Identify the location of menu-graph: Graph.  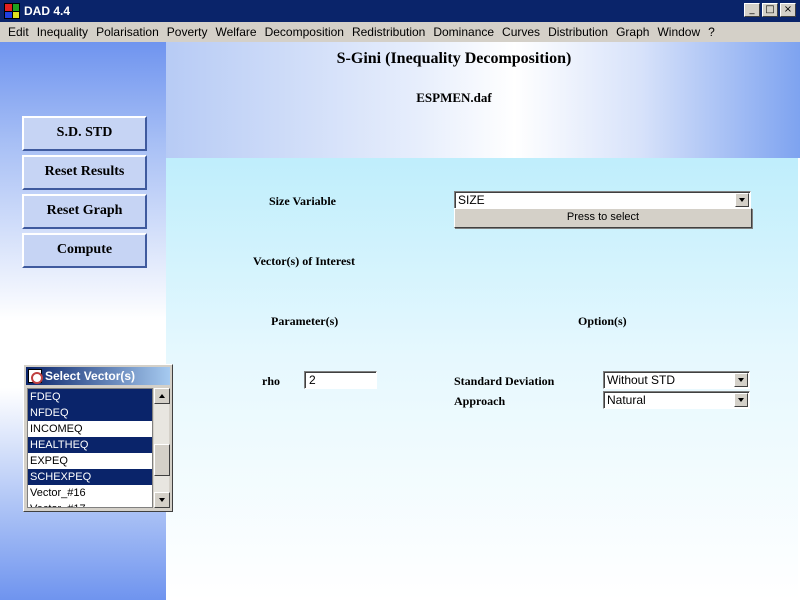
(632, 32).